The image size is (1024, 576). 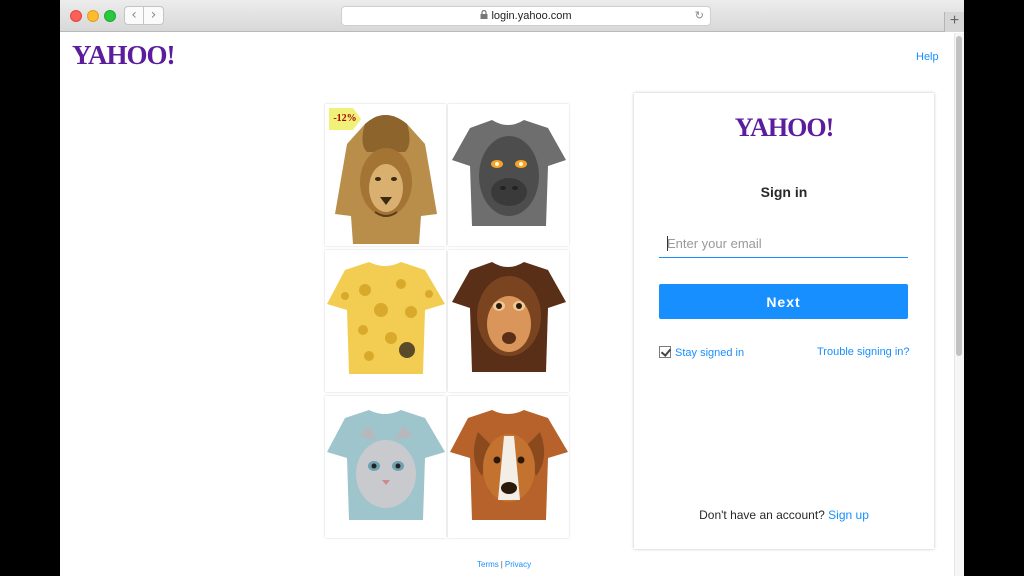 What do you see at coordinates (783, 301) in the screenshot?
I see `next-button: Next` at bounding box center [783, 301].